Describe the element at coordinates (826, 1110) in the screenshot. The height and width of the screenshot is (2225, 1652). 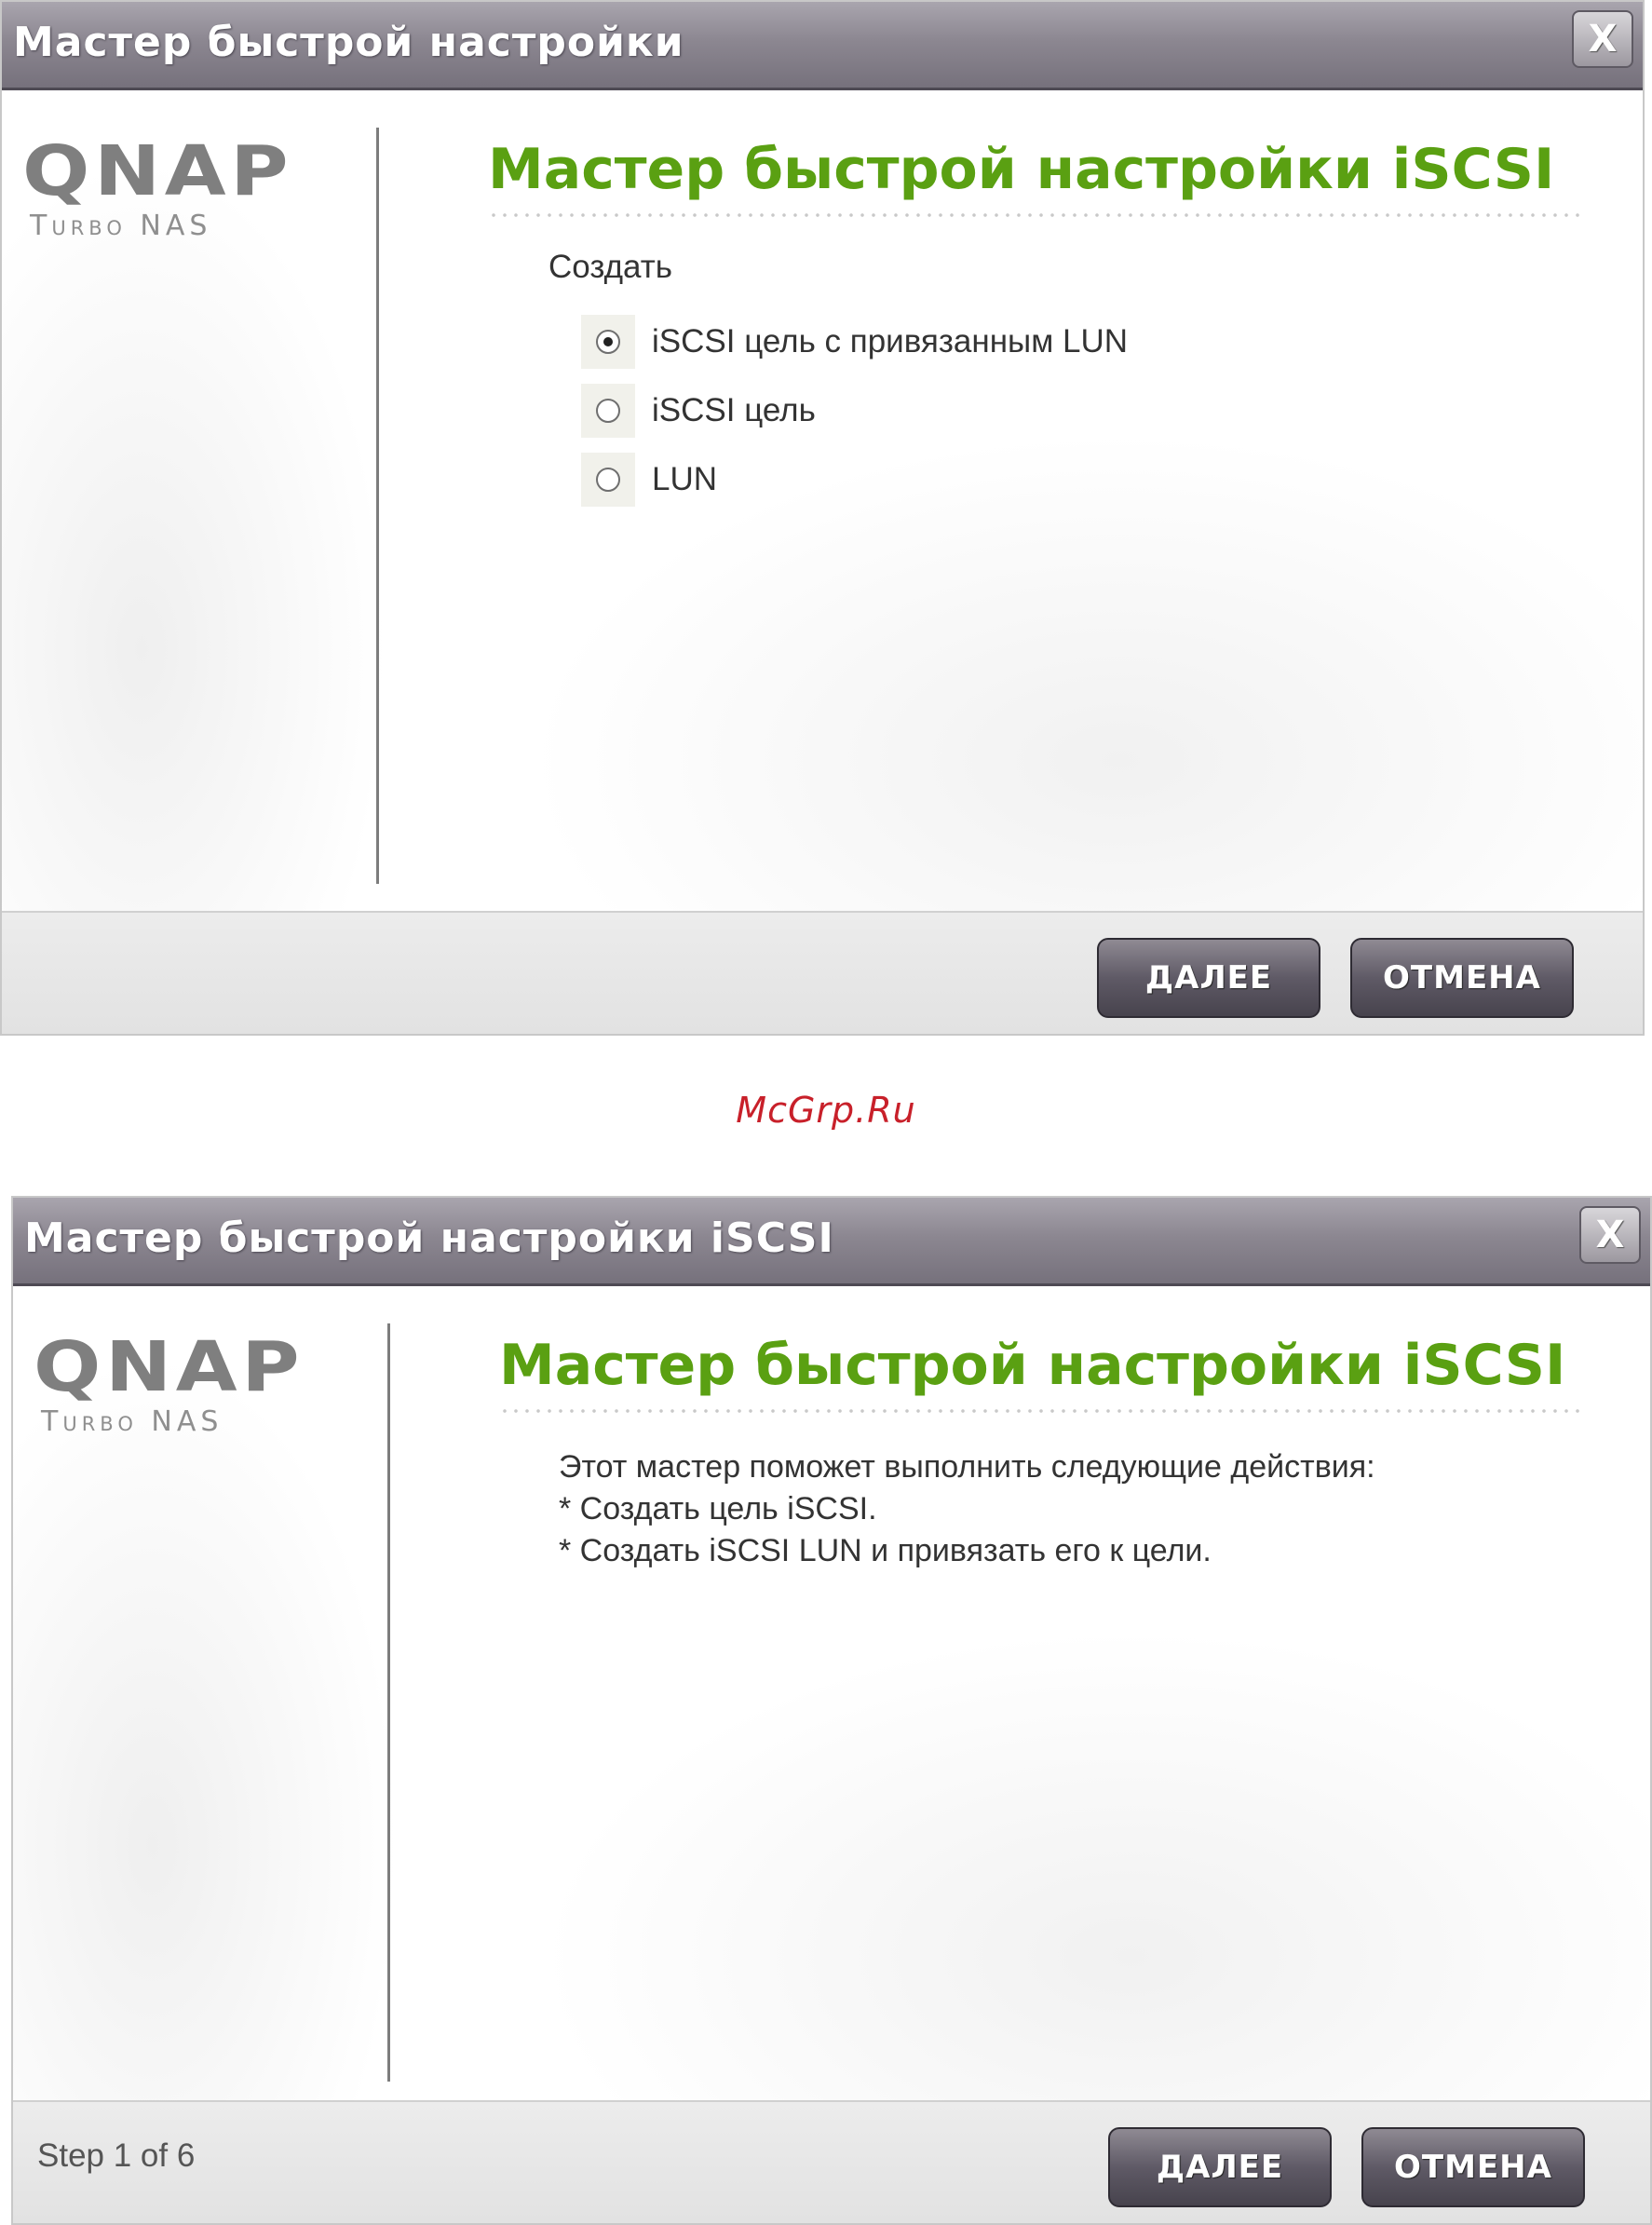
I see `watermark-text: McGrp.Ru` at that location.